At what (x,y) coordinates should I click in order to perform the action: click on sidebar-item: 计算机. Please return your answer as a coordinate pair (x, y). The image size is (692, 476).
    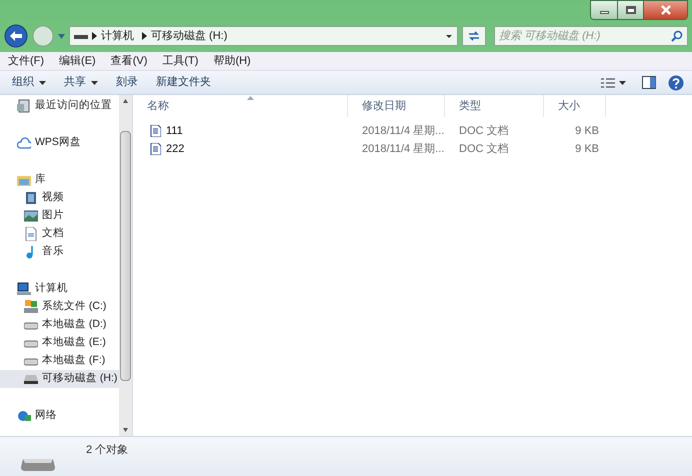
    Looking at the image, I should click on (59, 289).